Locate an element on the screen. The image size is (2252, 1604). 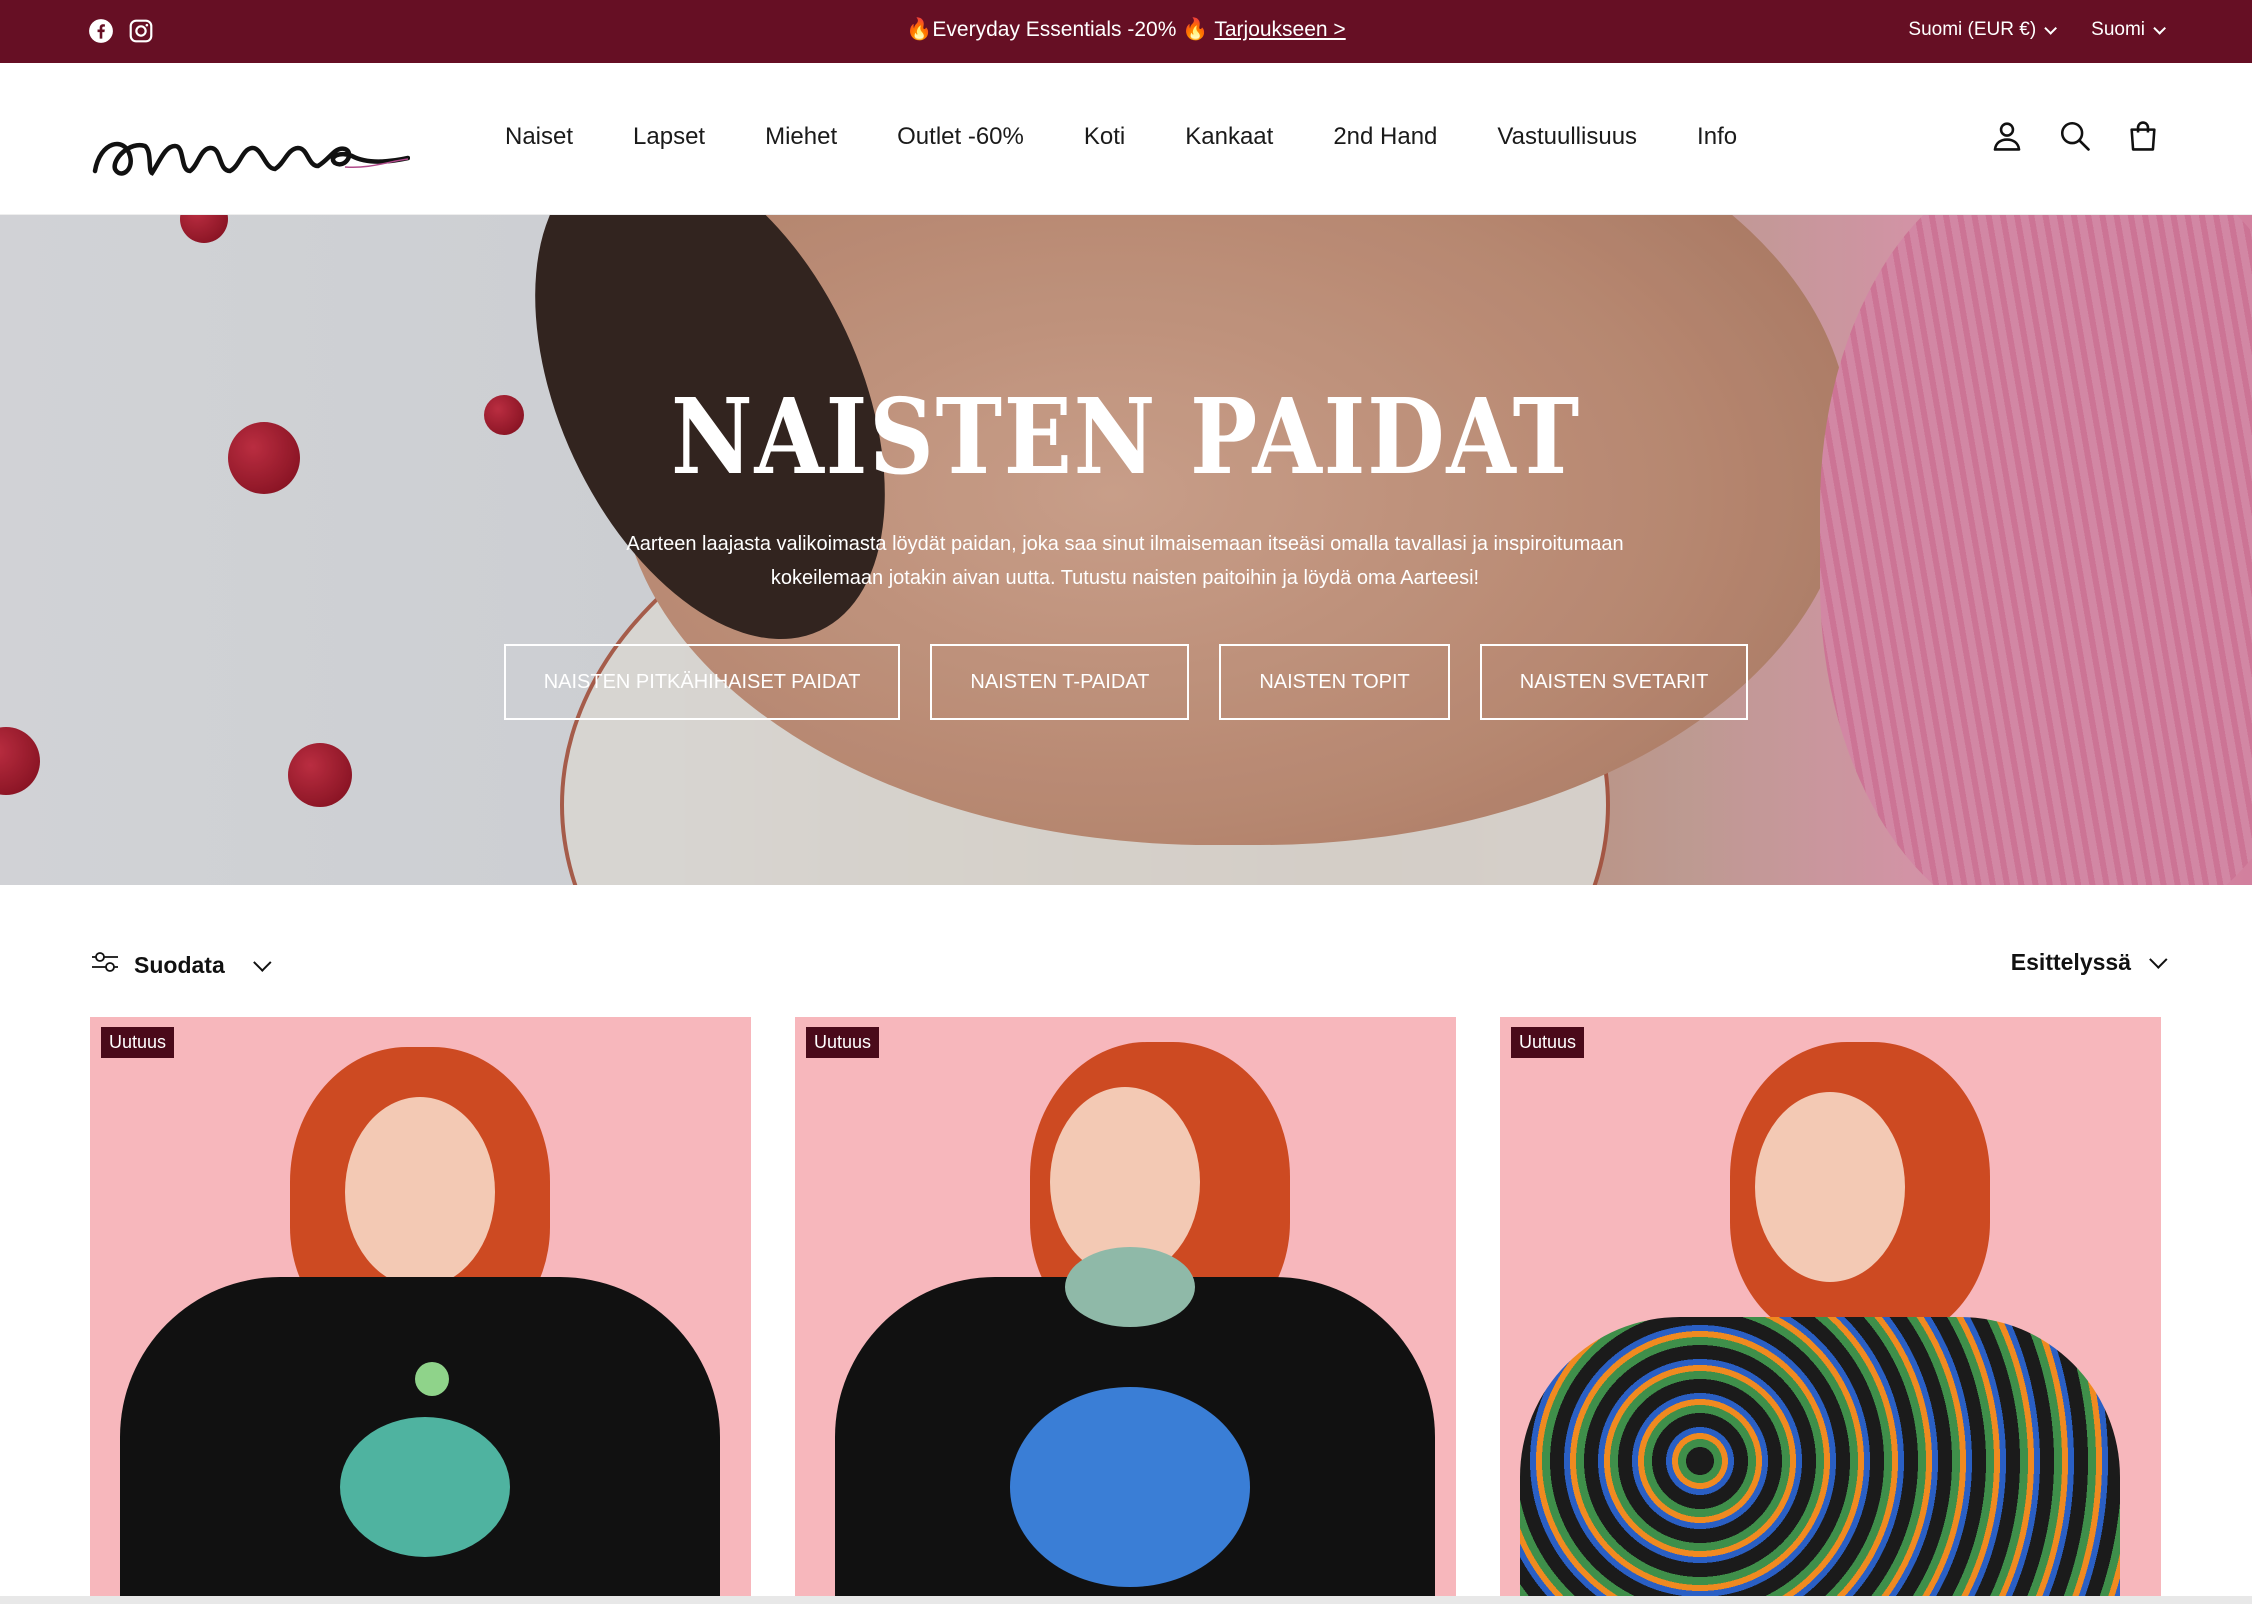
nav-item-outlet: Outlet -60% is located at coordinates (960, 137).